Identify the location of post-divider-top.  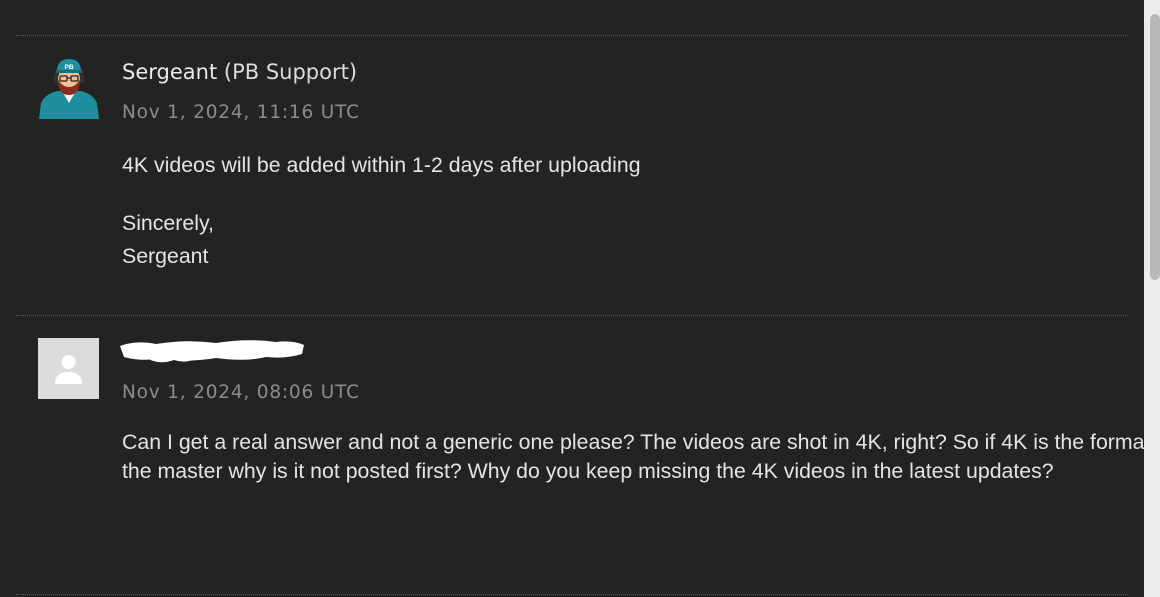
(572, 35).